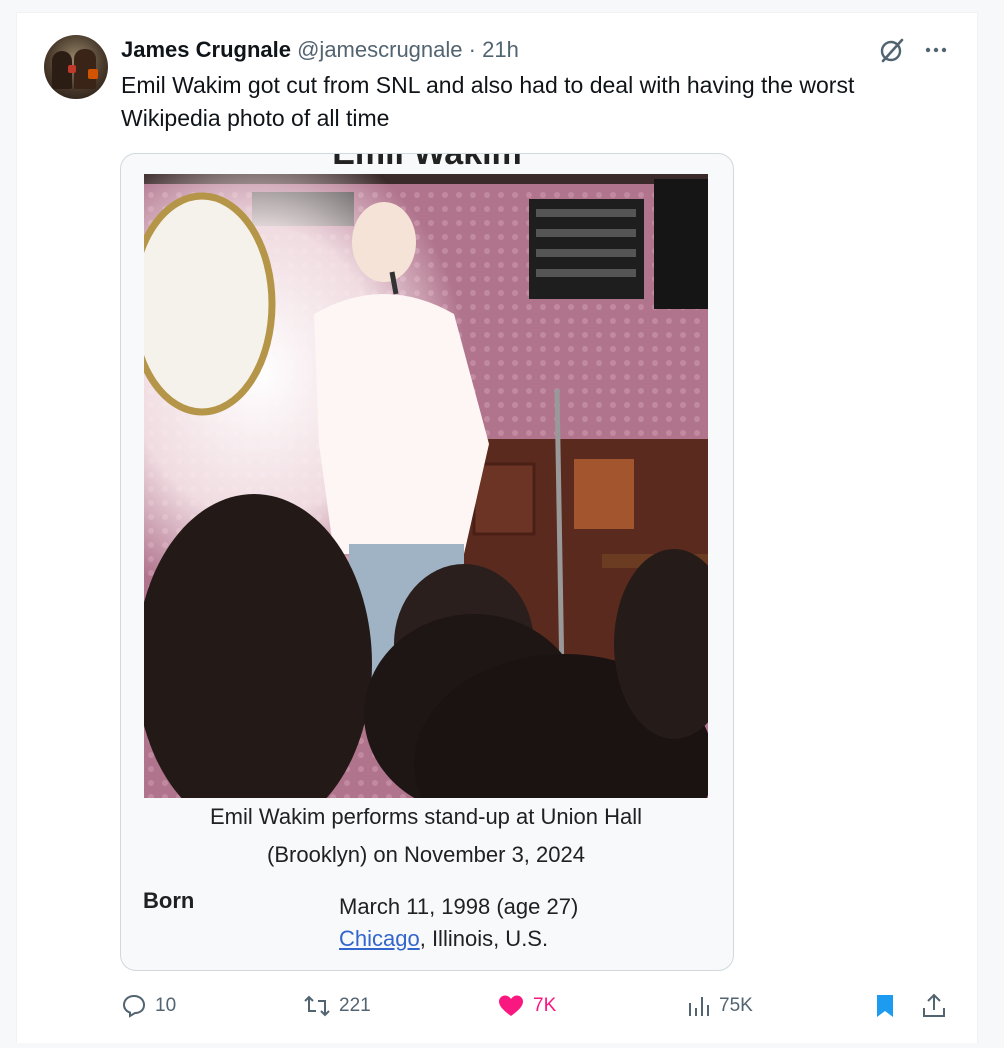 The image size is (1004, 1048). What do you see at coordinates (426, 854) in the screenshot?
I see `caption-line-2: (Brooklyn) on November 3, 2024` at bounding box center [426, 854].